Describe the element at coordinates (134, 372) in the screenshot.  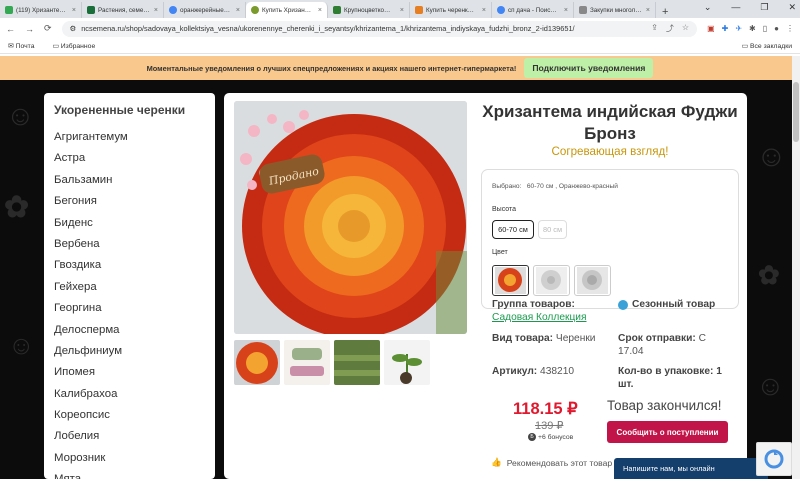
I see `sidebar-item: Ипомея` at that location.